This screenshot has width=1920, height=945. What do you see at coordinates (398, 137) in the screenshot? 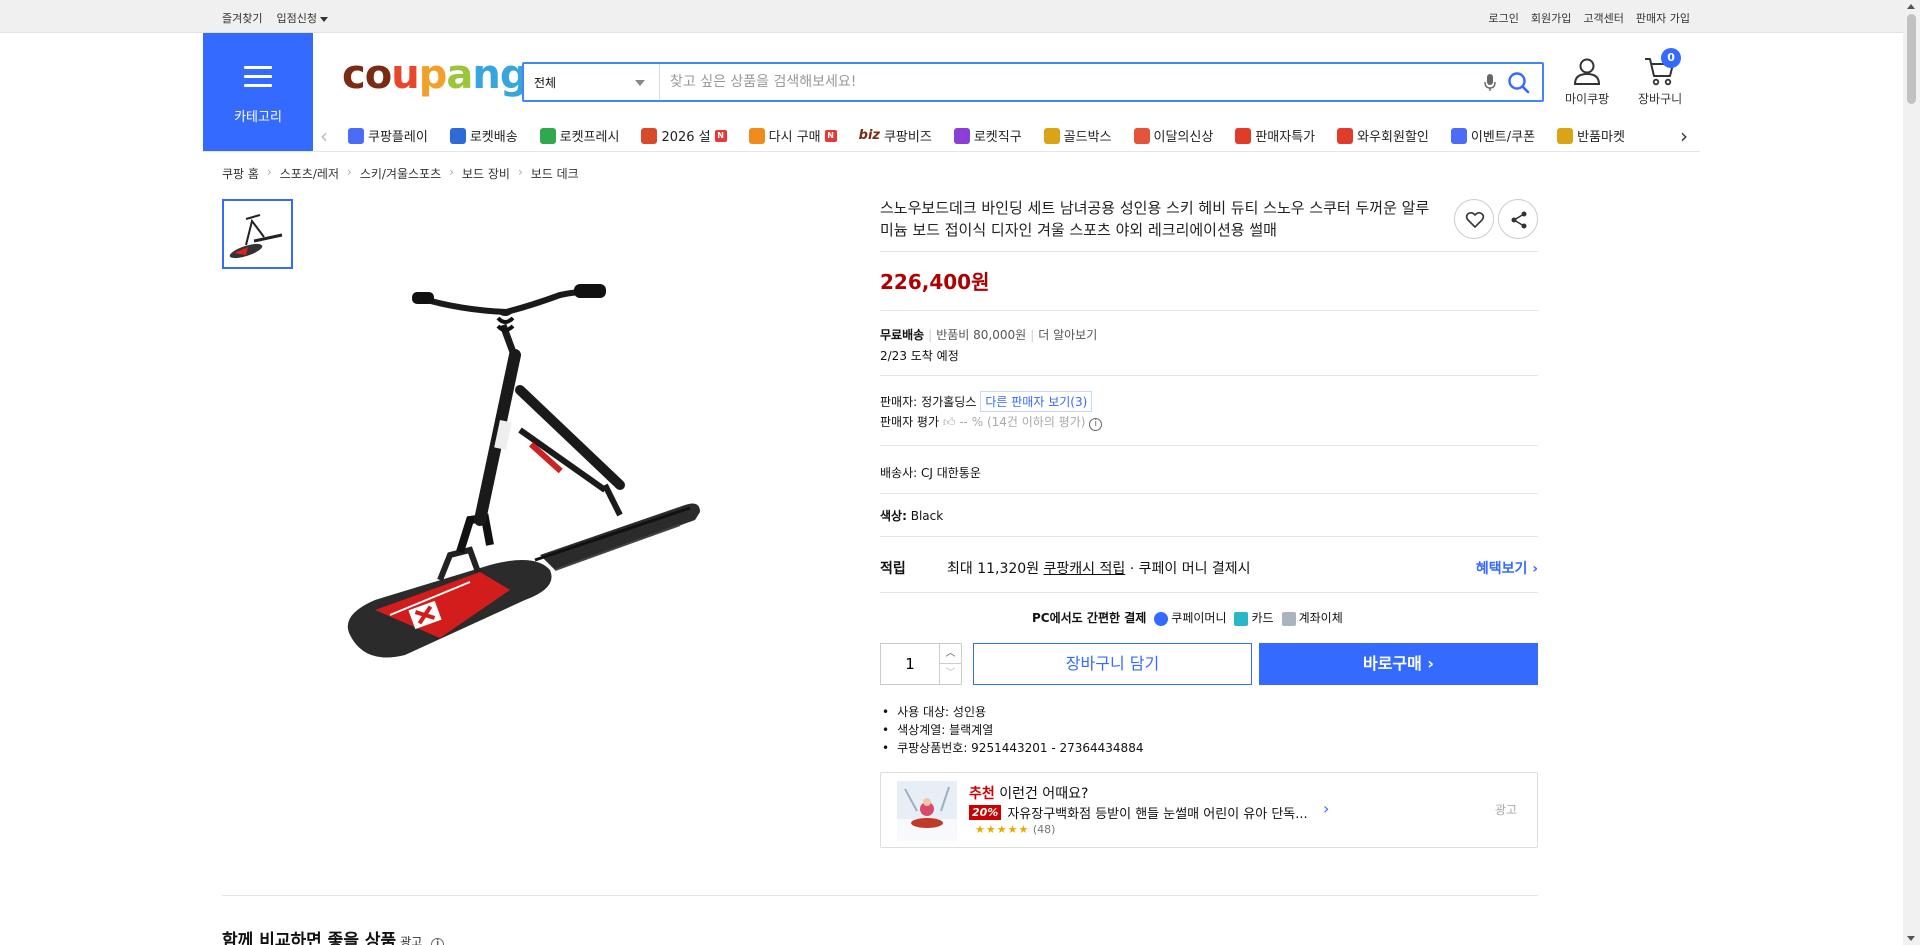
I see `nav-item-label: 쿠팡플레이` at bounding box center [398, 137].